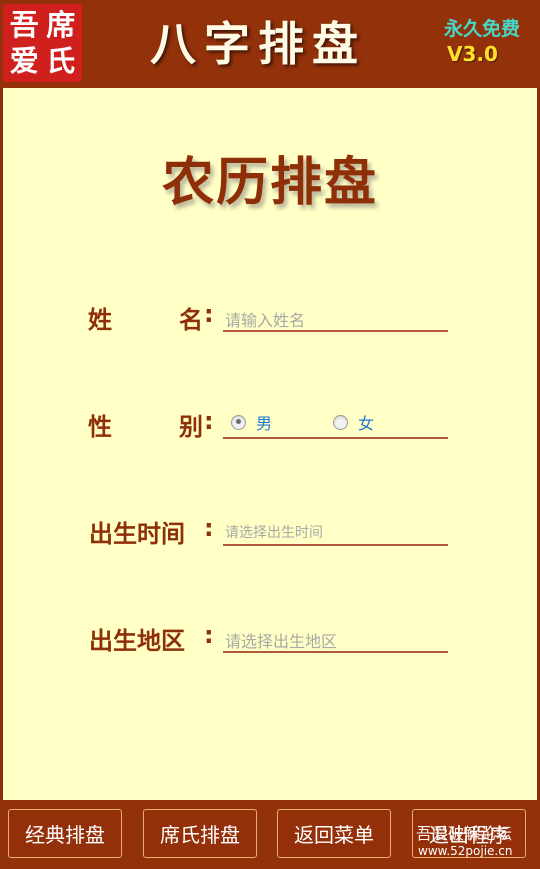  I want to click on gender-row: 性 别 : 男 女, so click(270, 423).